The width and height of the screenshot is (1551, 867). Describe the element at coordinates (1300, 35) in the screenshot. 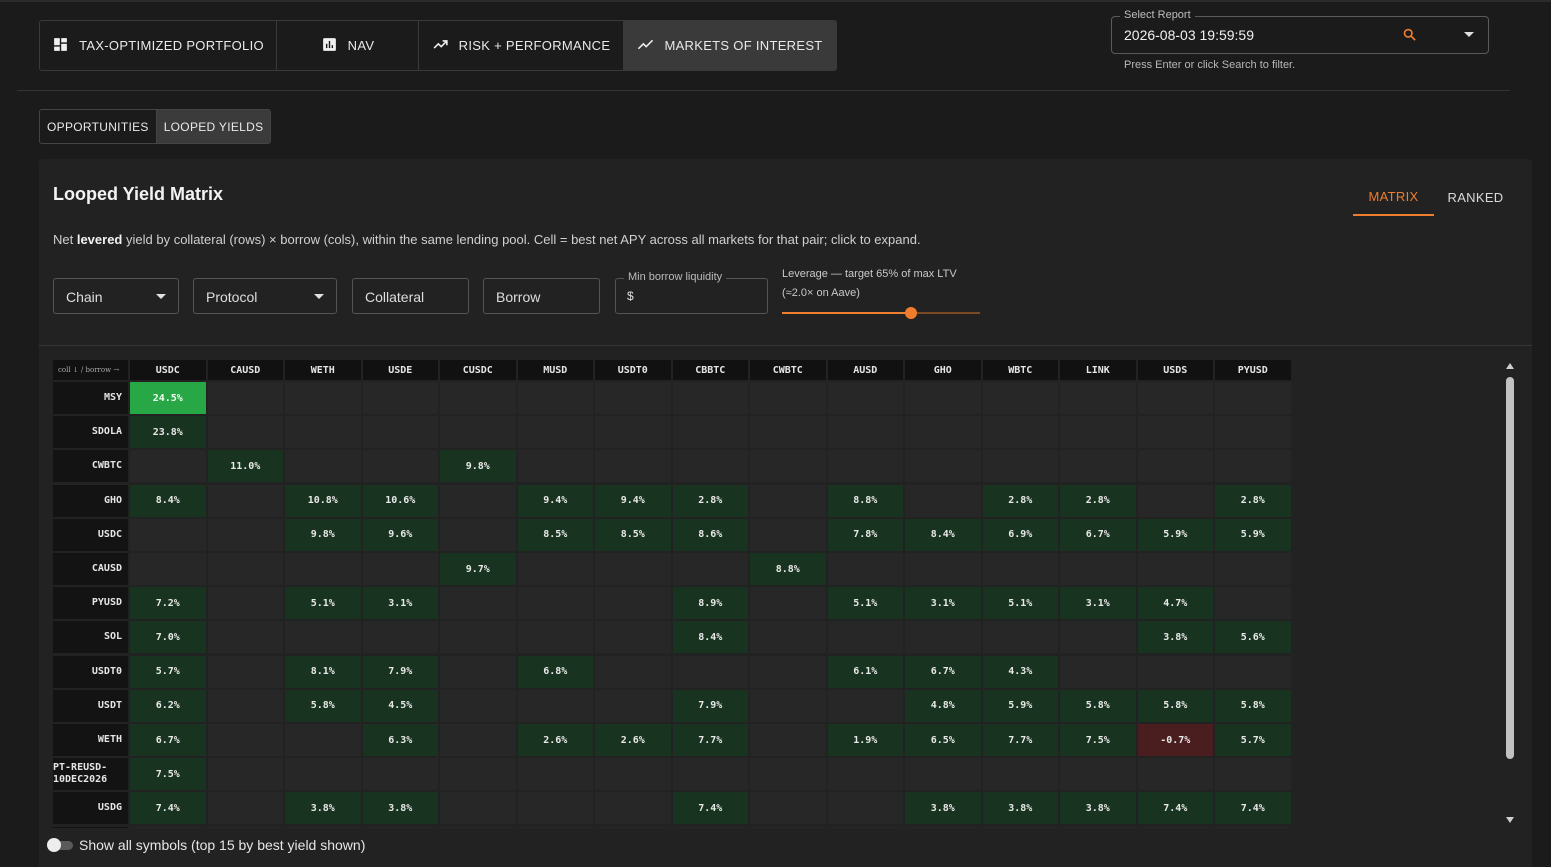

I see `report-select: 2026-08-03 19:59:59` at that location.